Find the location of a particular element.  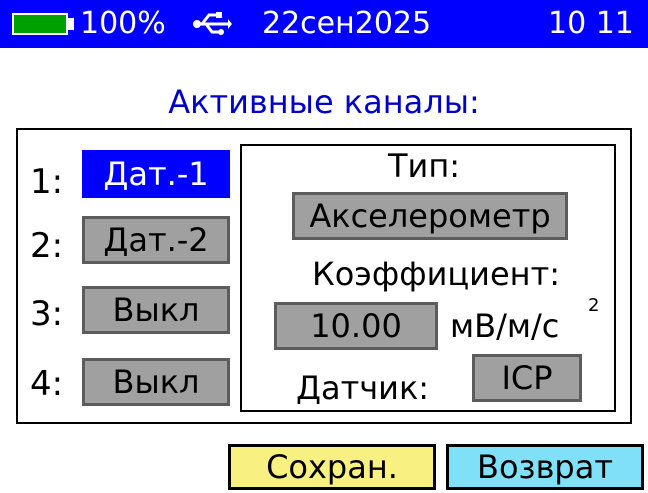

channel-4-button: Выкл is located at coordinates (156, 382).